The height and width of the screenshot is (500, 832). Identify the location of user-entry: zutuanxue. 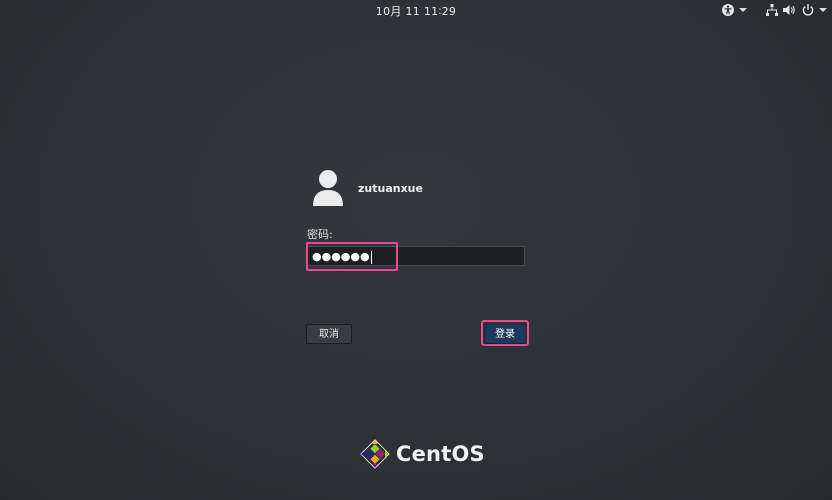
(366, 188).